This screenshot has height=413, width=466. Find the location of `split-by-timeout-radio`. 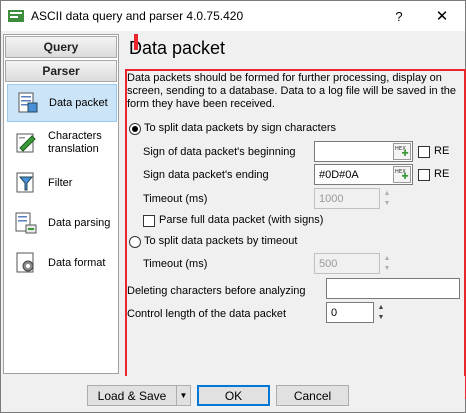

split-by-timeout-radio is located at coordinates (135, 242).